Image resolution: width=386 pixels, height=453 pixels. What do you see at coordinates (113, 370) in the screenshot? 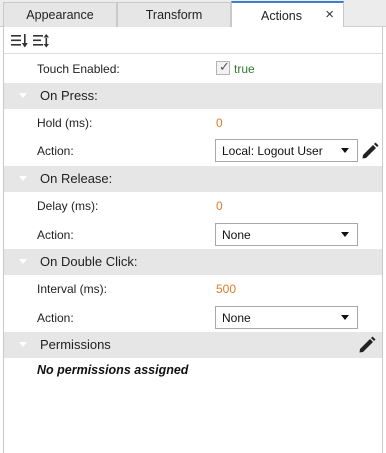
I see `permissions-empty-message: No permissions assigned` at bounding box center [113, 370].